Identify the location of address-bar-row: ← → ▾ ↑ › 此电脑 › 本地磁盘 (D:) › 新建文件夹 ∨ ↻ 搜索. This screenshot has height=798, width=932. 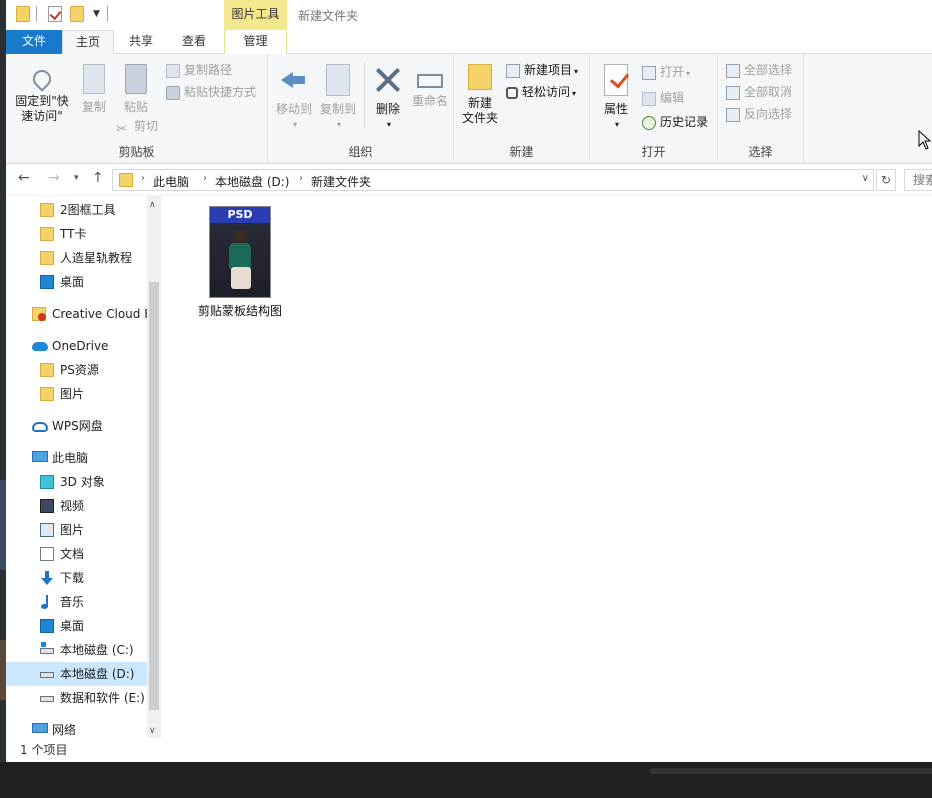
(469, 180).